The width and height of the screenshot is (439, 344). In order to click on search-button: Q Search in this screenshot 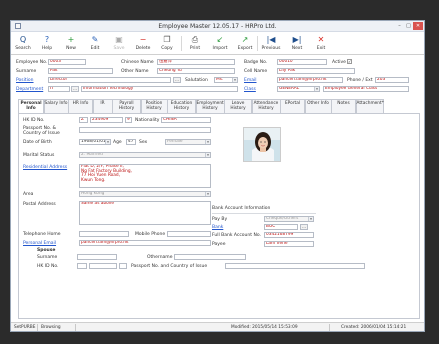, I will do `click(23, 44)`.